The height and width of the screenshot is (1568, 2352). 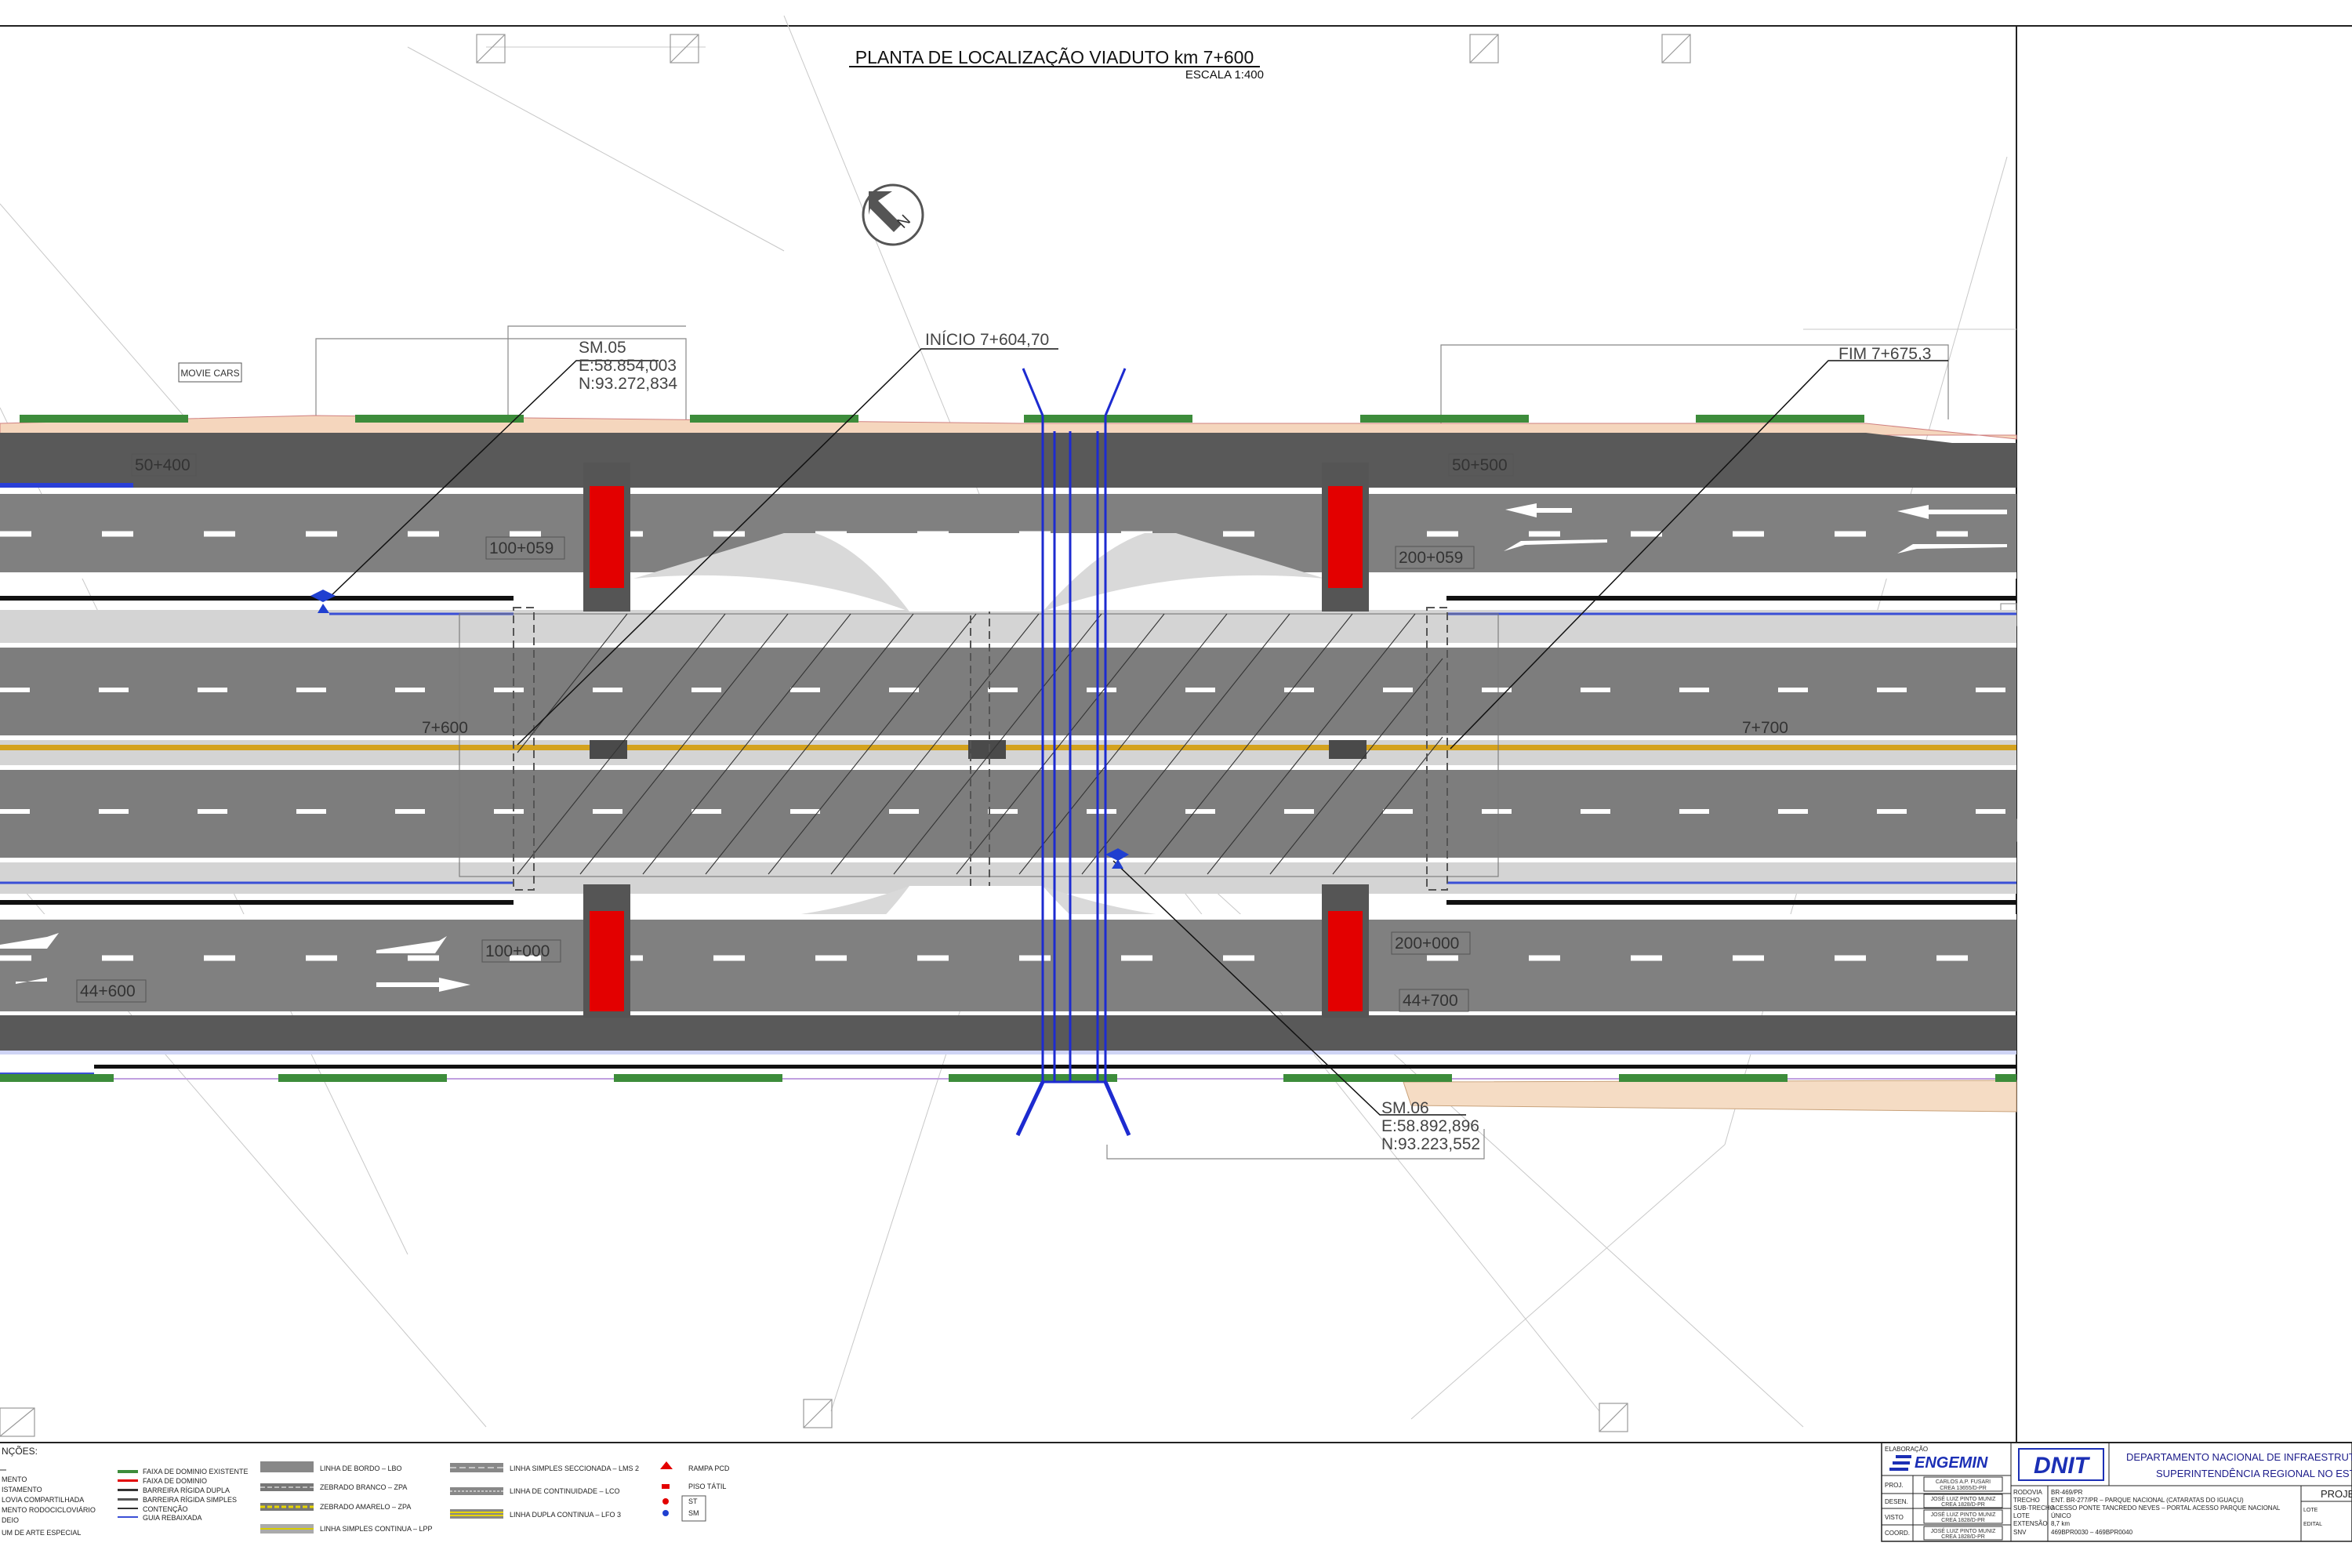 What do you see at coordinates (186, 1490) in the screenshot?
I see `svg-text: BARREIRA RÍGIDA DUPLA` at bounding box center [186, 1490].